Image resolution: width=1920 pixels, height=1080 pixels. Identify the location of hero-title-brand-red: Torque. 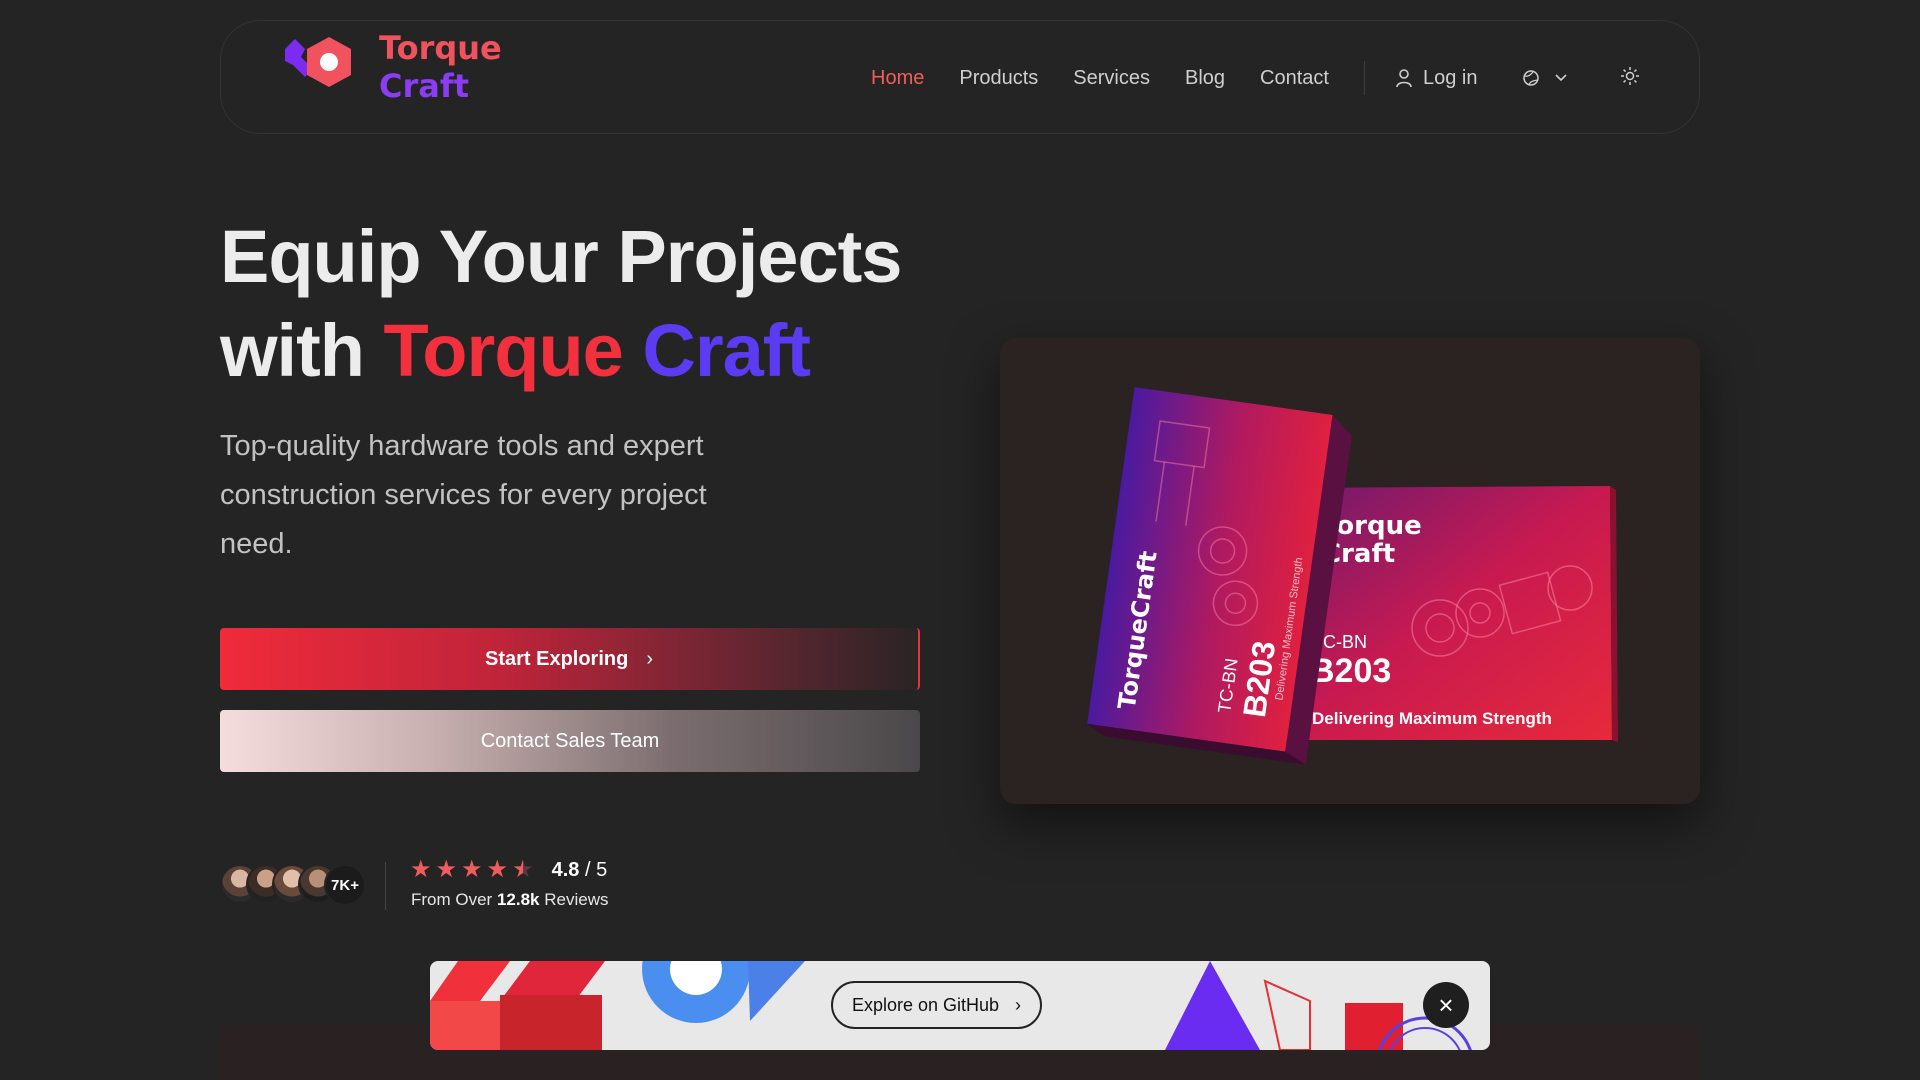
(503, 350).